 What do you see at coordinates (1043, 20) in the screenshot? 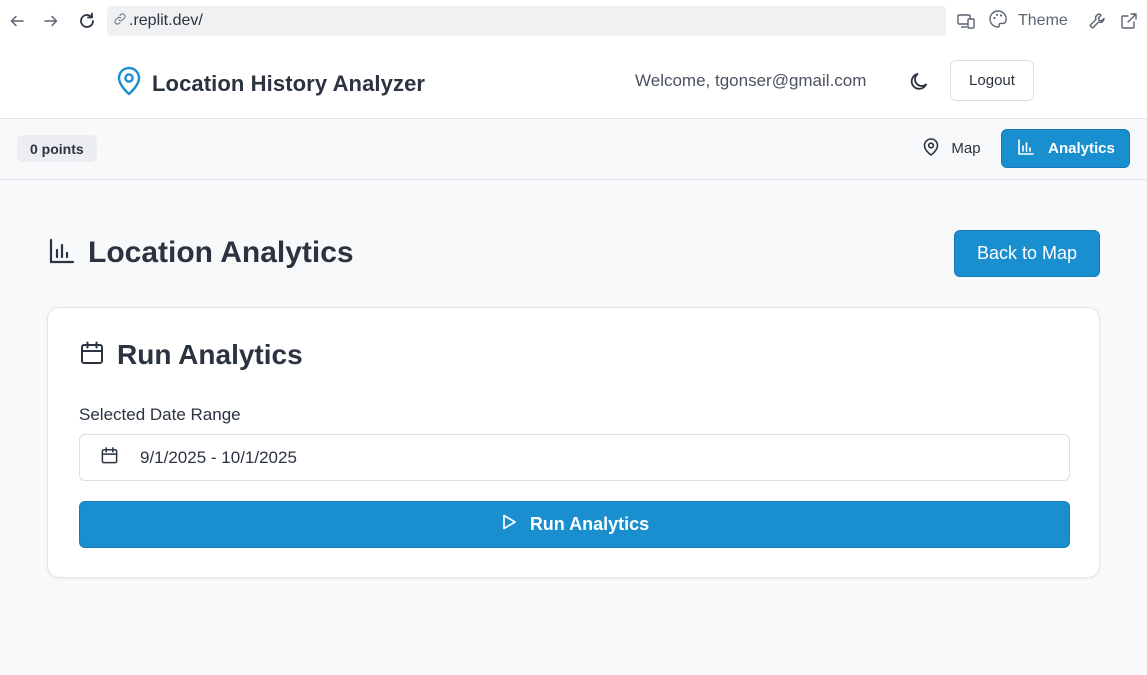
I see `theme-label: Theme` at bounding box center [1043, 20].